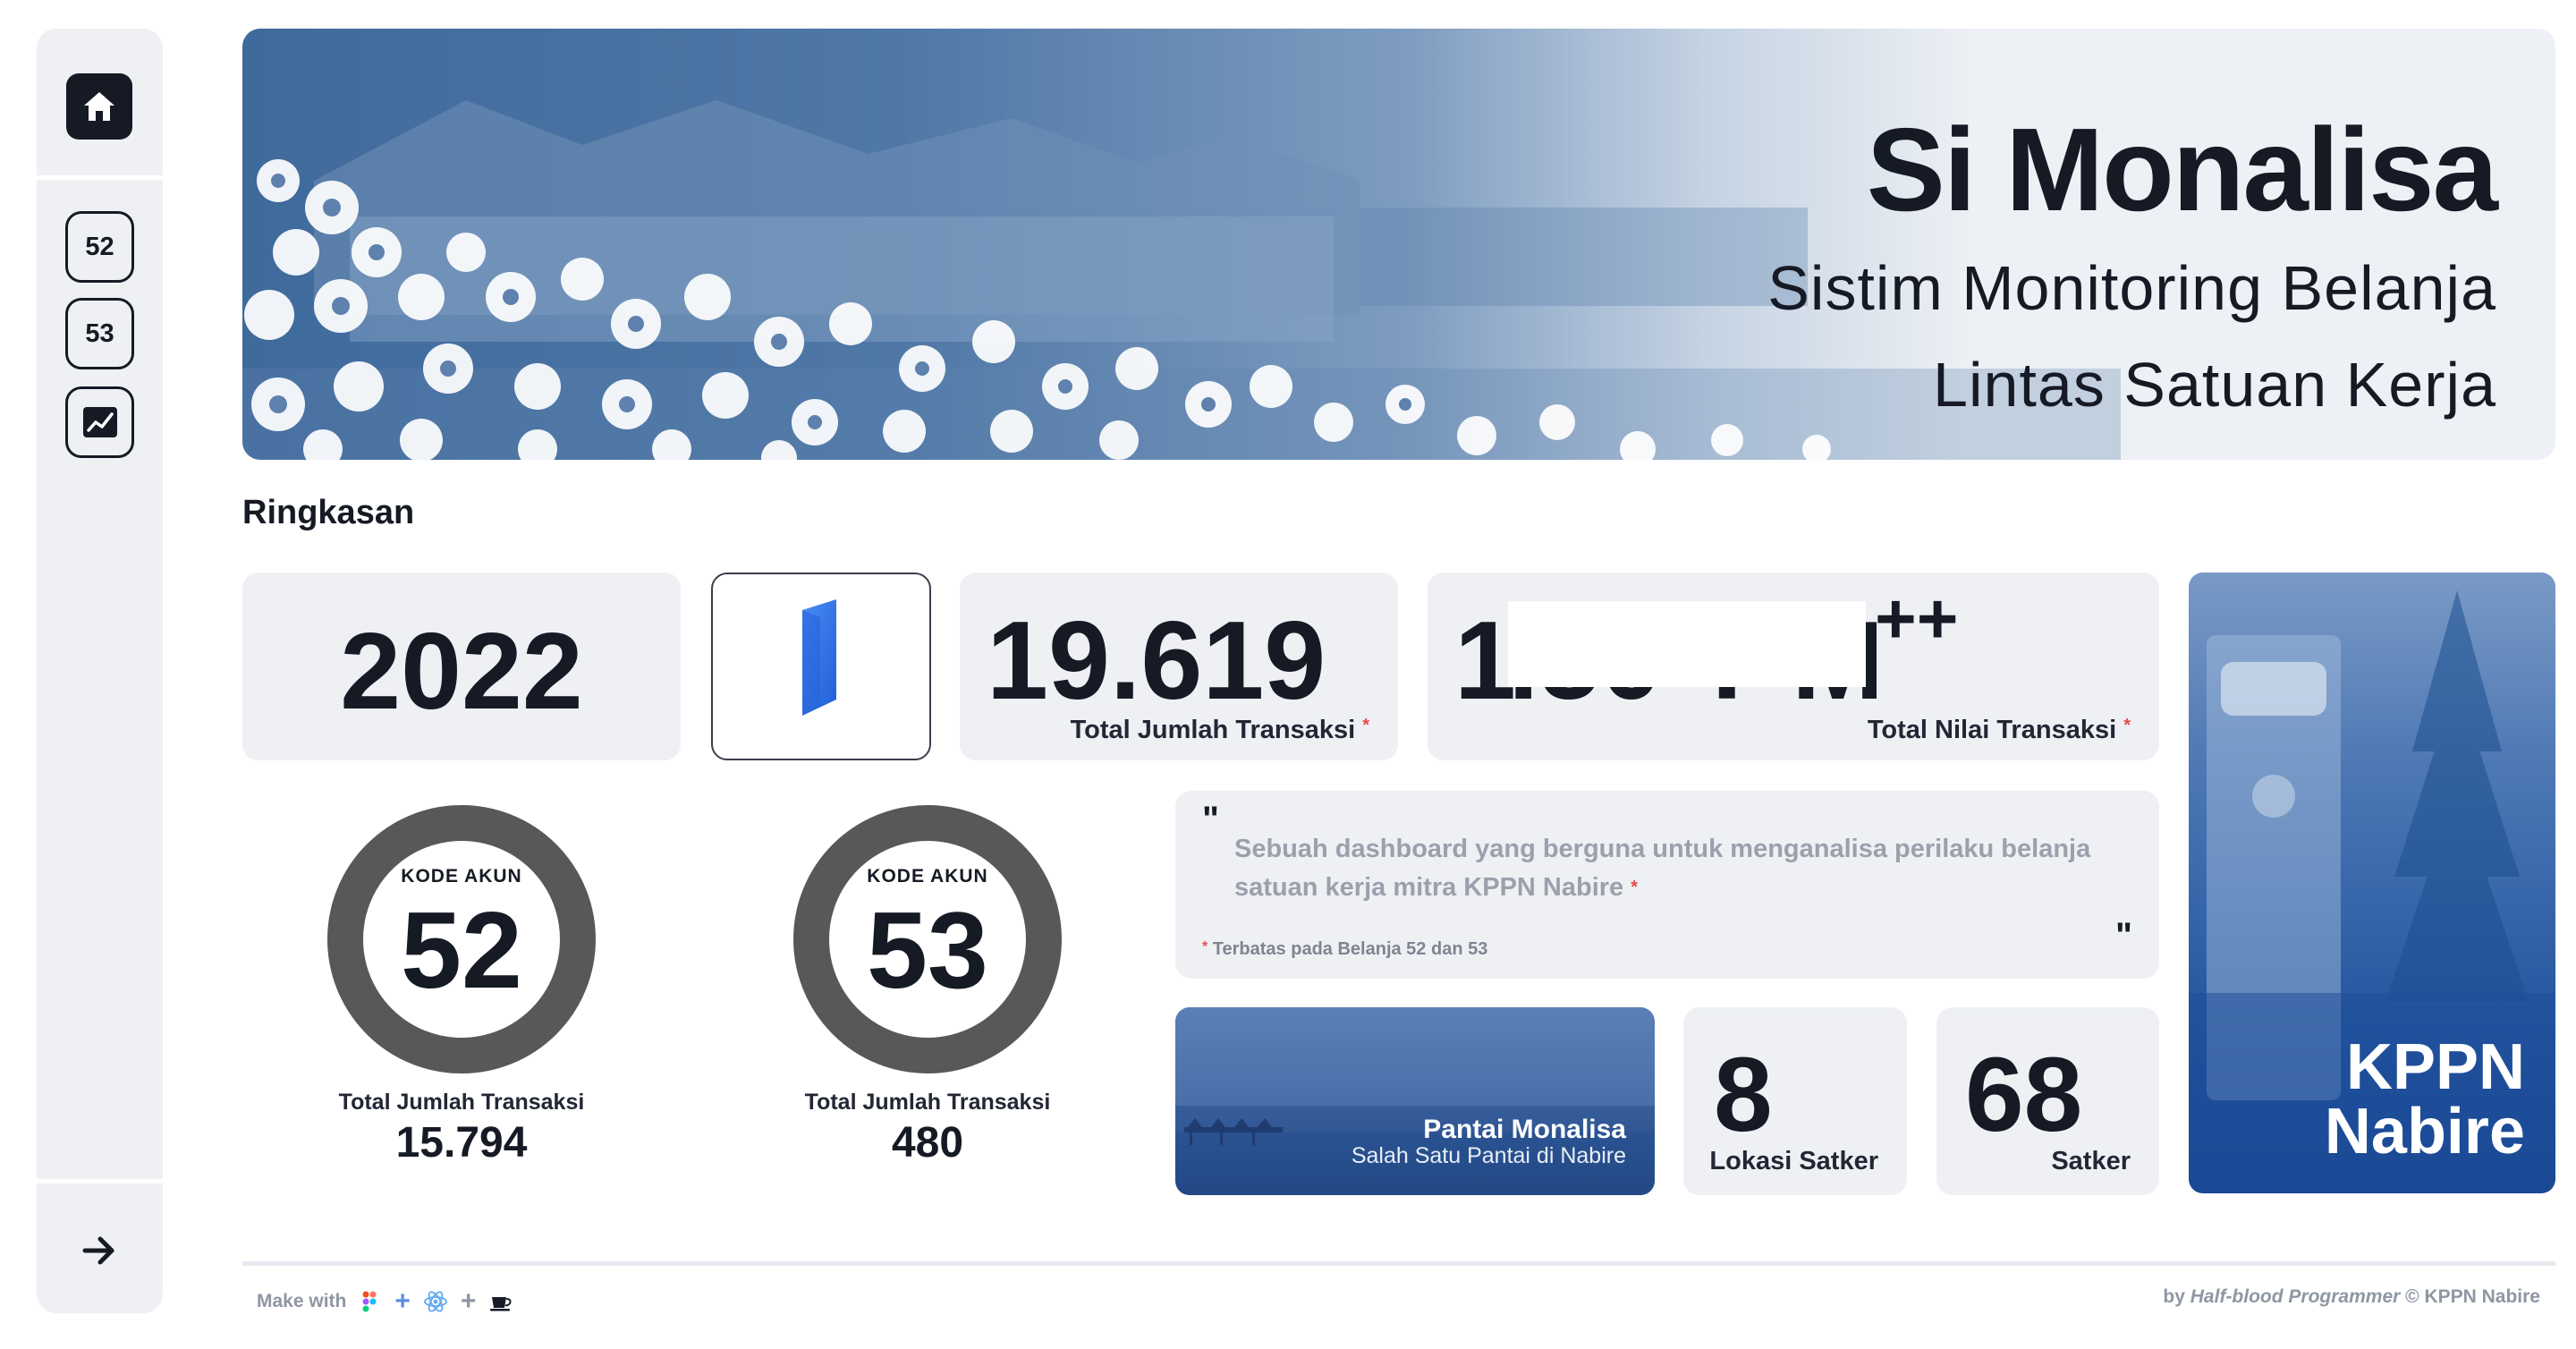 This screenshot has height=1349, width=2576. Describe the element at coordinates (2024, 1095) in the screenshot. I see `satker-value: 68` at that location.